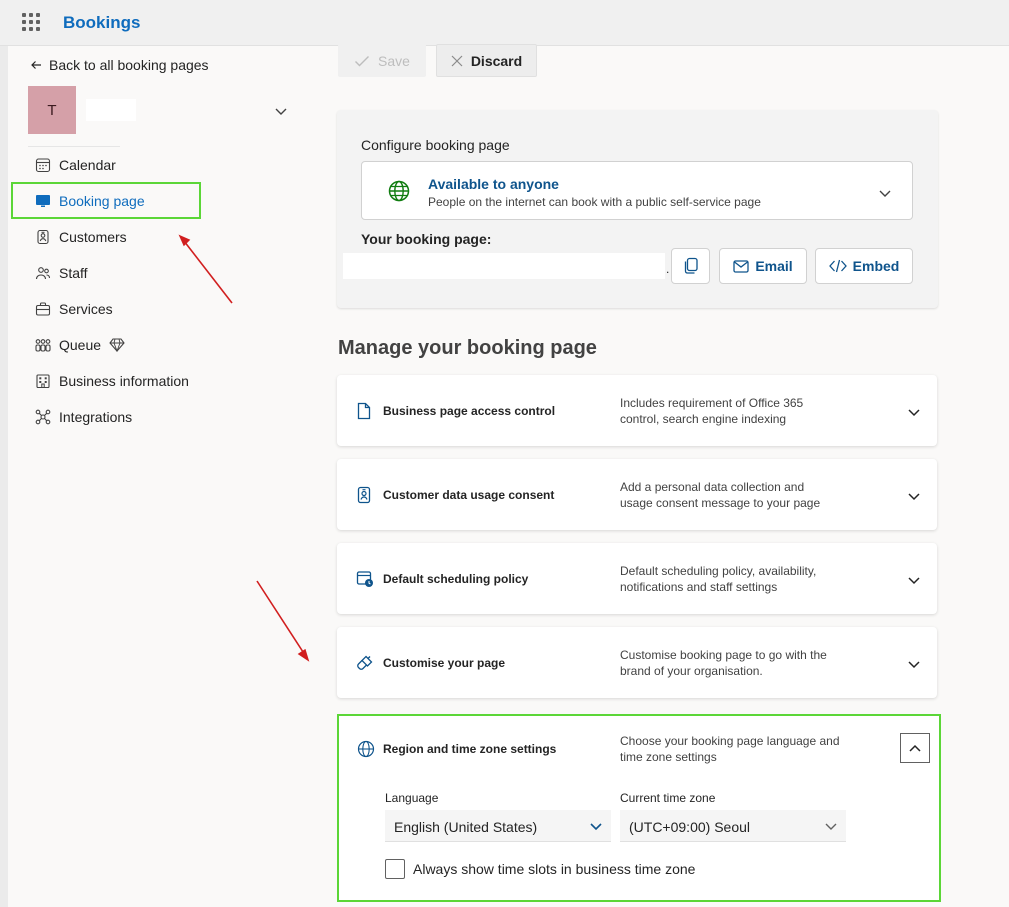  I want to click on manage-section-title: Manage your booking page, so click(467, 348).